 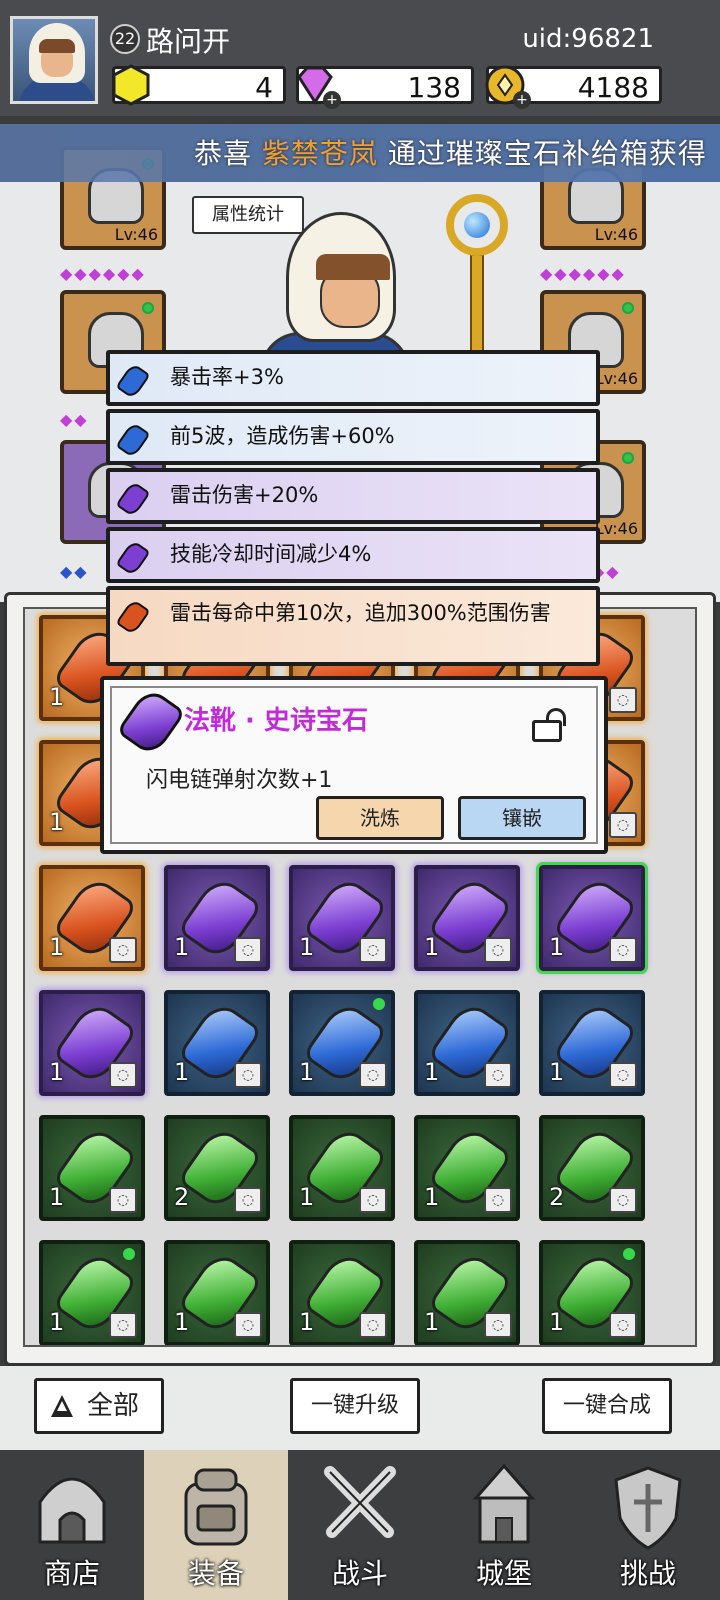 What do you see at coordinates (522, 818) in the screenshot?
I see `inlay-button: 镶嵌` at bounding box center [522, 818].